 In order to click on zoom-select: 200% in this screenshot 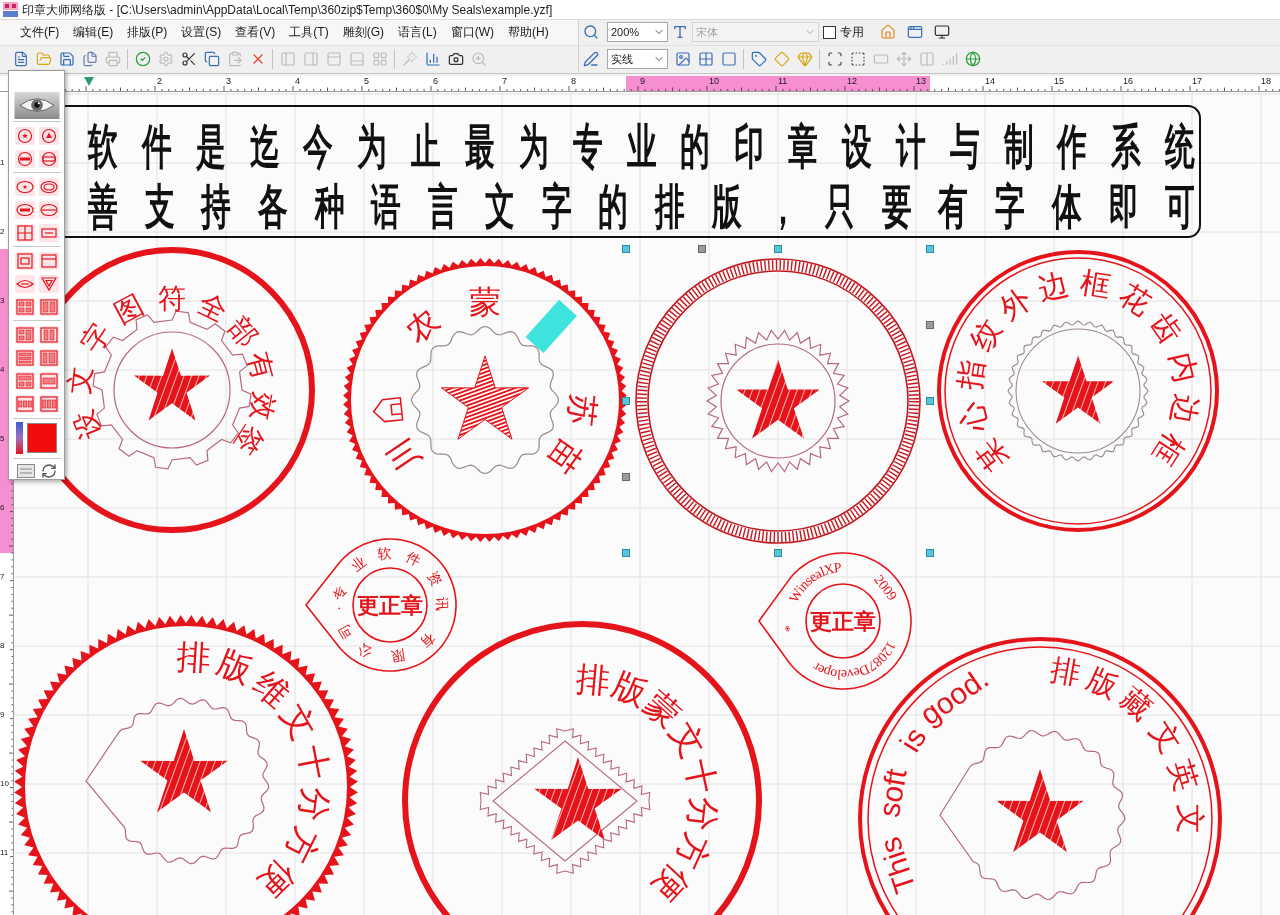, I will do `click(637, 32)`.